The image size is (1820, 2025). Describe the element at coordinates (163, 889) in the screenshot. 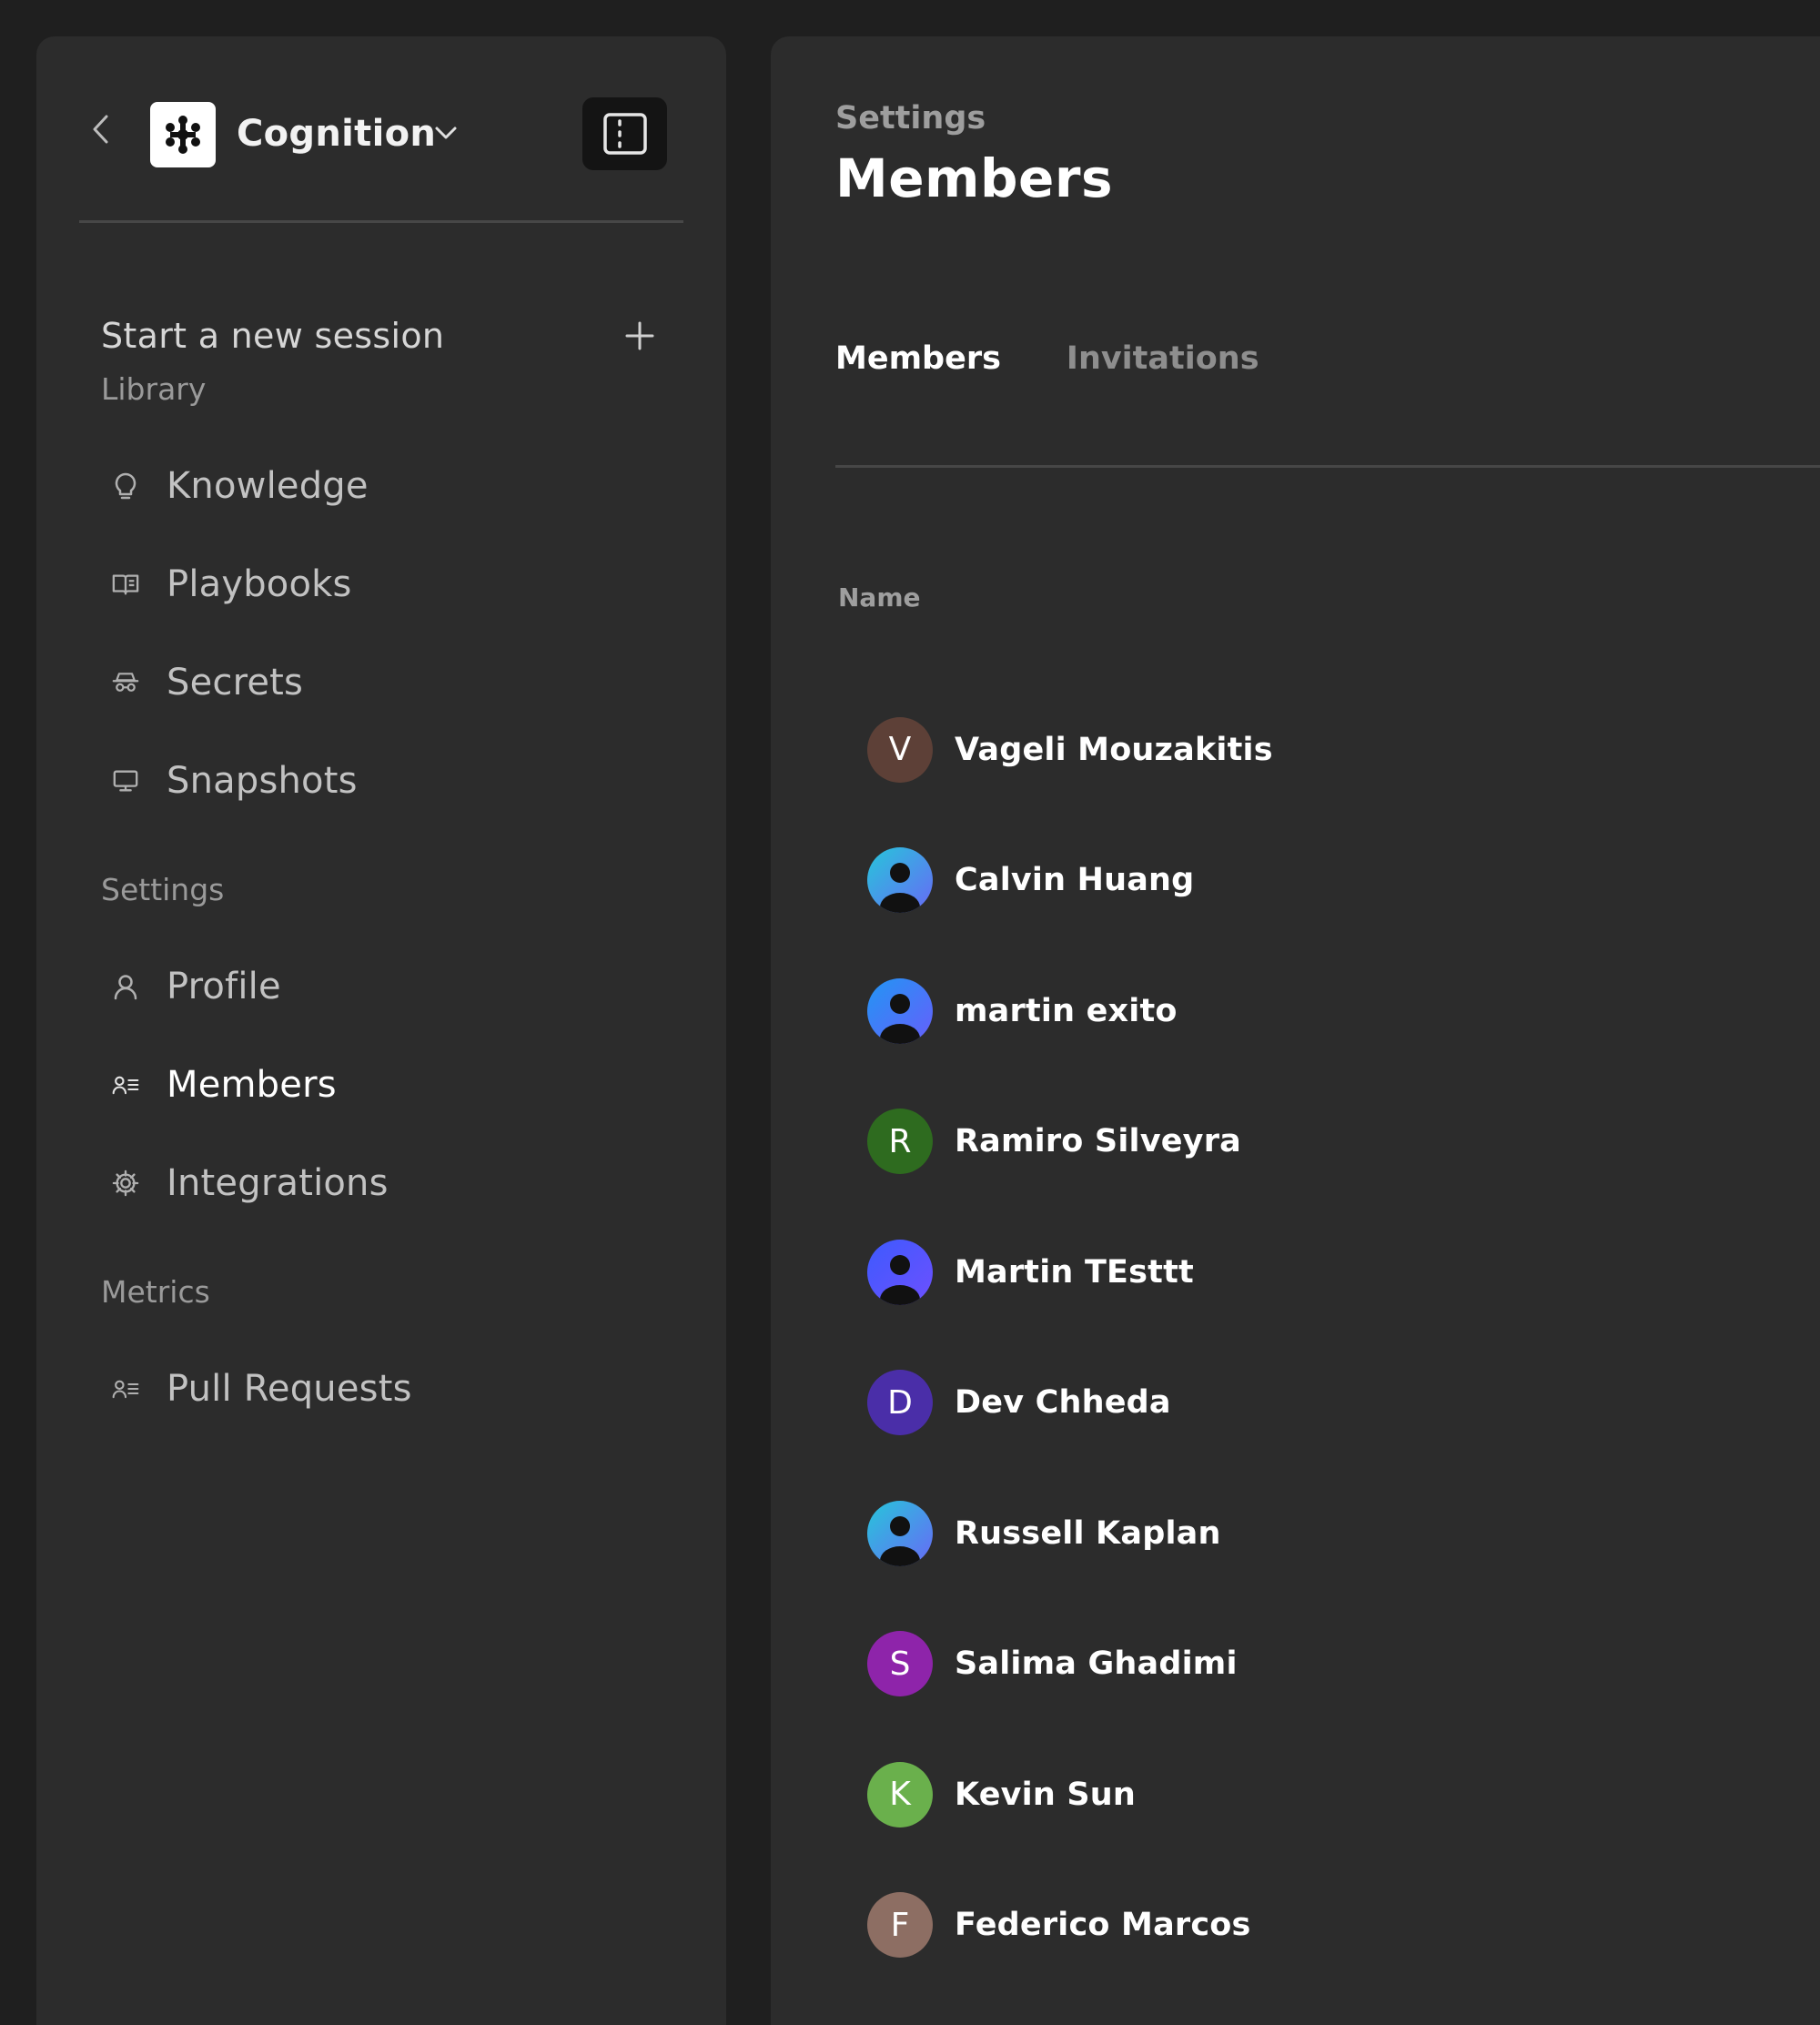

I see `section-title-settings: Settings` at that location.